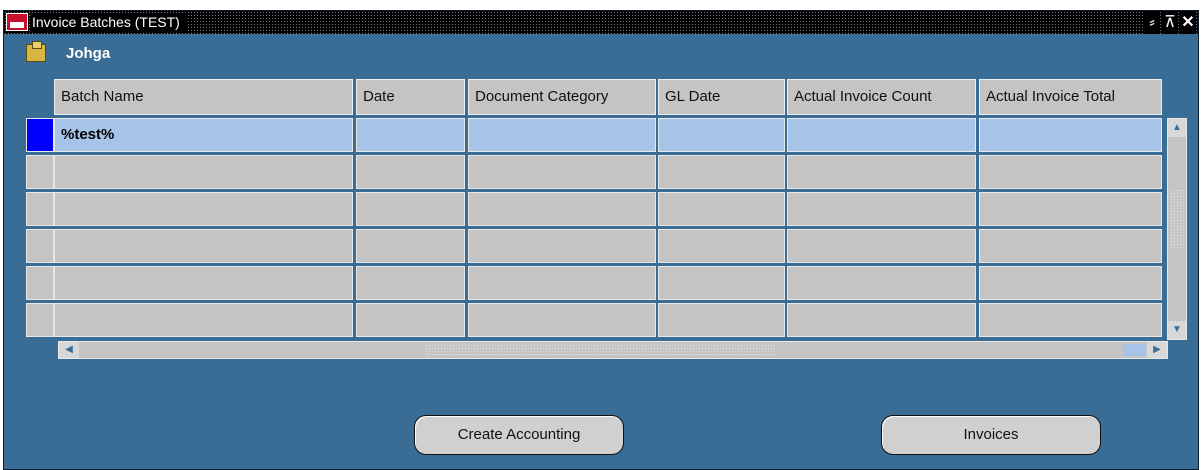 The width and height of the screenshot is (1203, 470). What do you see at coordinates (562, 97) in the screenshot?
I see `column-header-document-category: Document Category` at bounding box center [562, 97].